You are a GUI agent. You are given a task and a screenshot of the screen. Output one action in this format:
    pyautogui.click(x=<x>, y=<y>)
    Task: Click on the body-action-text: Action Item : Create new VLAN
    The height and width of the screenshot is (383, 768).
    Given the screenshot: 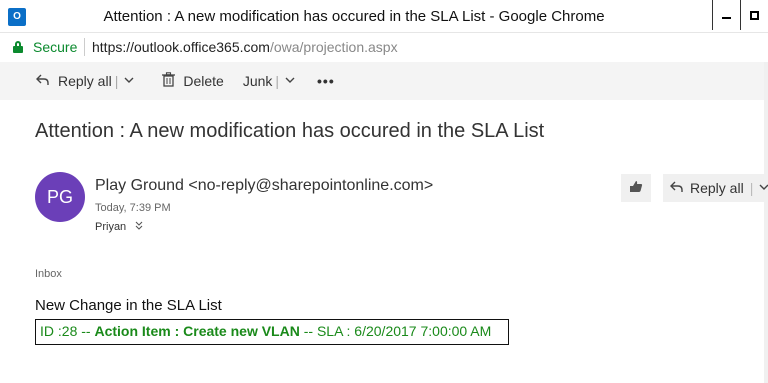 What is the action you would take?
    pyautogui.click(x=197, y=331)
    